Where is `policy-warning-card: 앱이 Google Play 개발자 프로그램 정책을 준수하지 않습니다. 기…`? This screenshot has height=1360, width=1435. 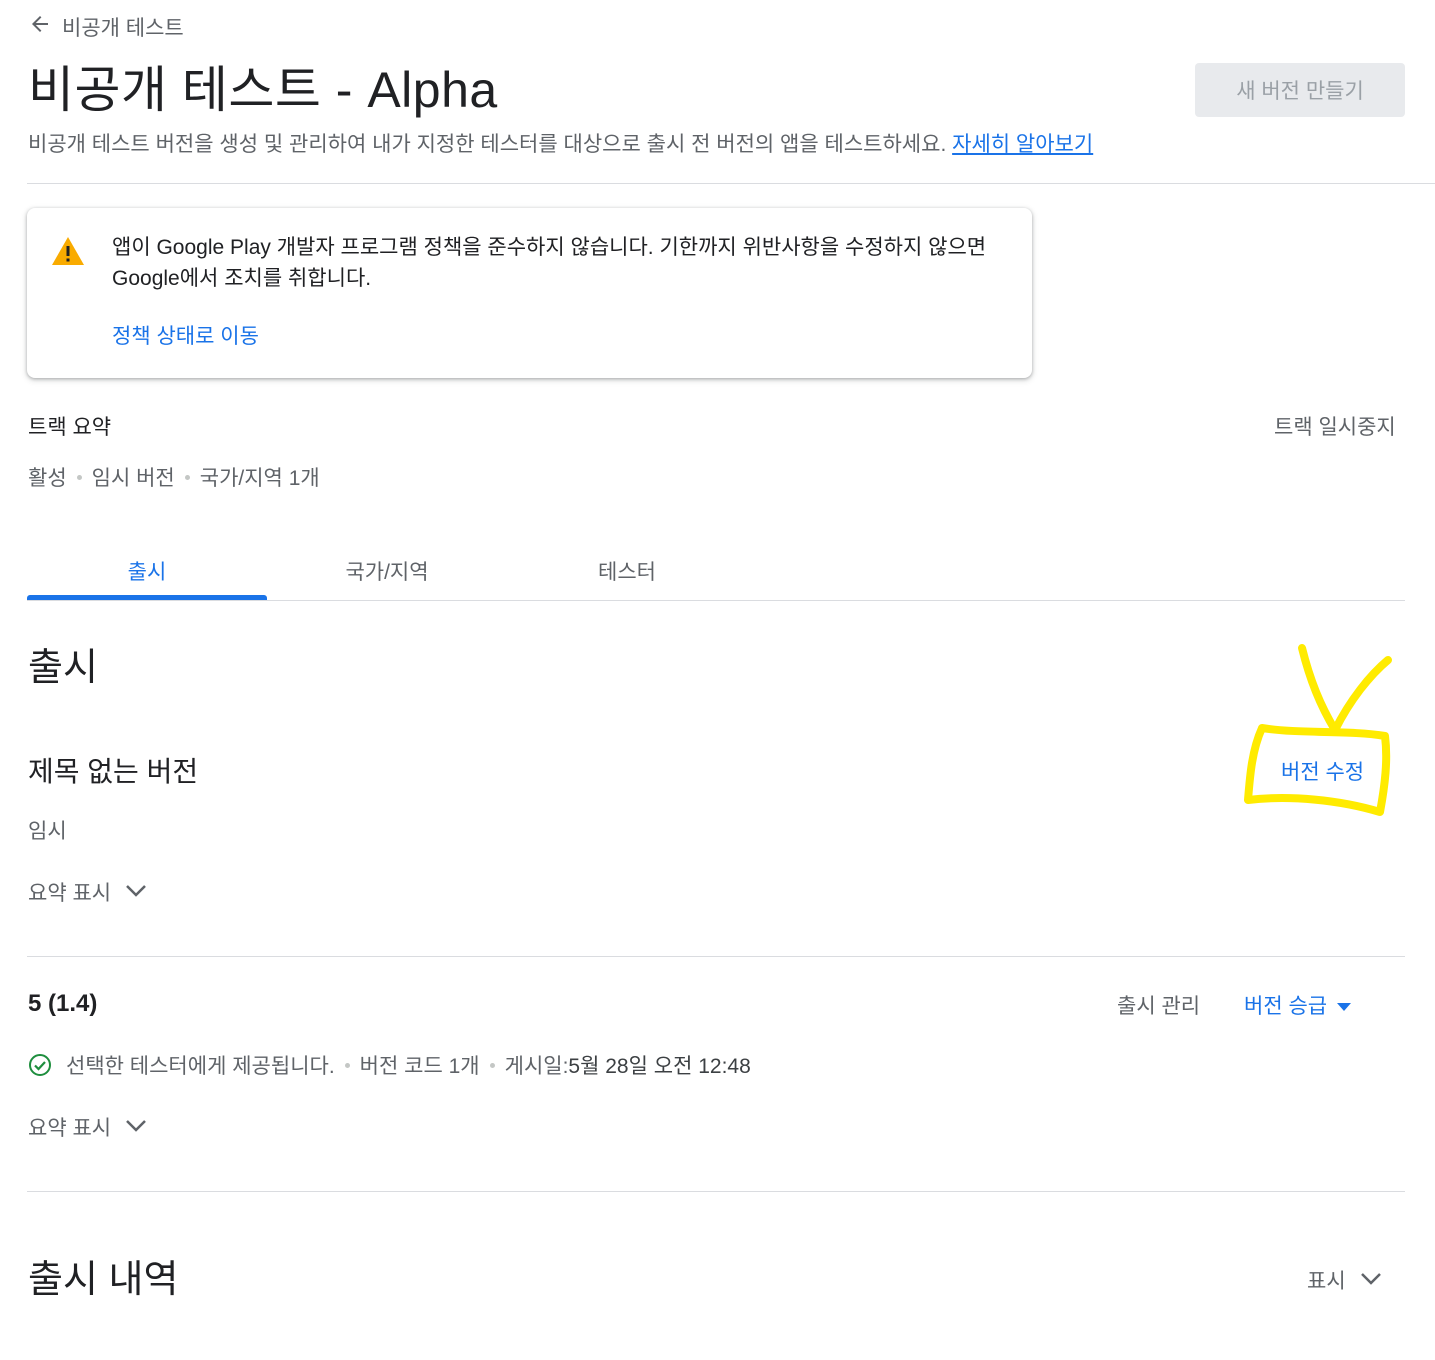
policy-warning-card: 앱이 Google Play 개발자 프로그램 정책을 준수하지 않습니다. 기… is located at coordinates (529, 293).